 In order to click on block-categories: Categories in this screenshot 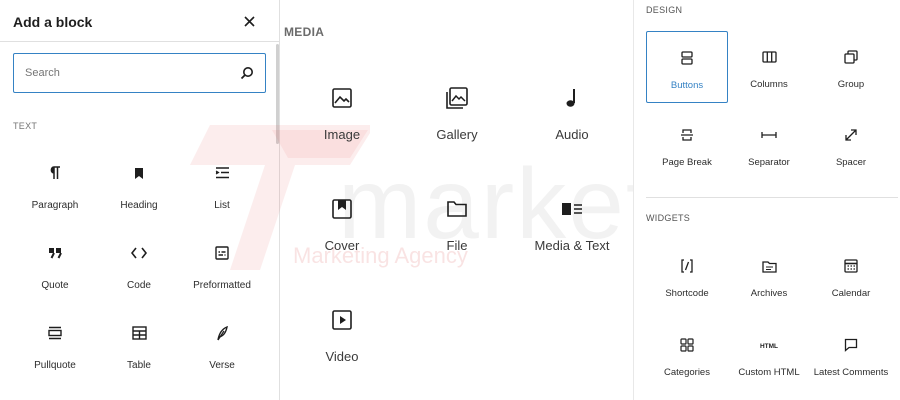, I will do `click(687, 355)`.